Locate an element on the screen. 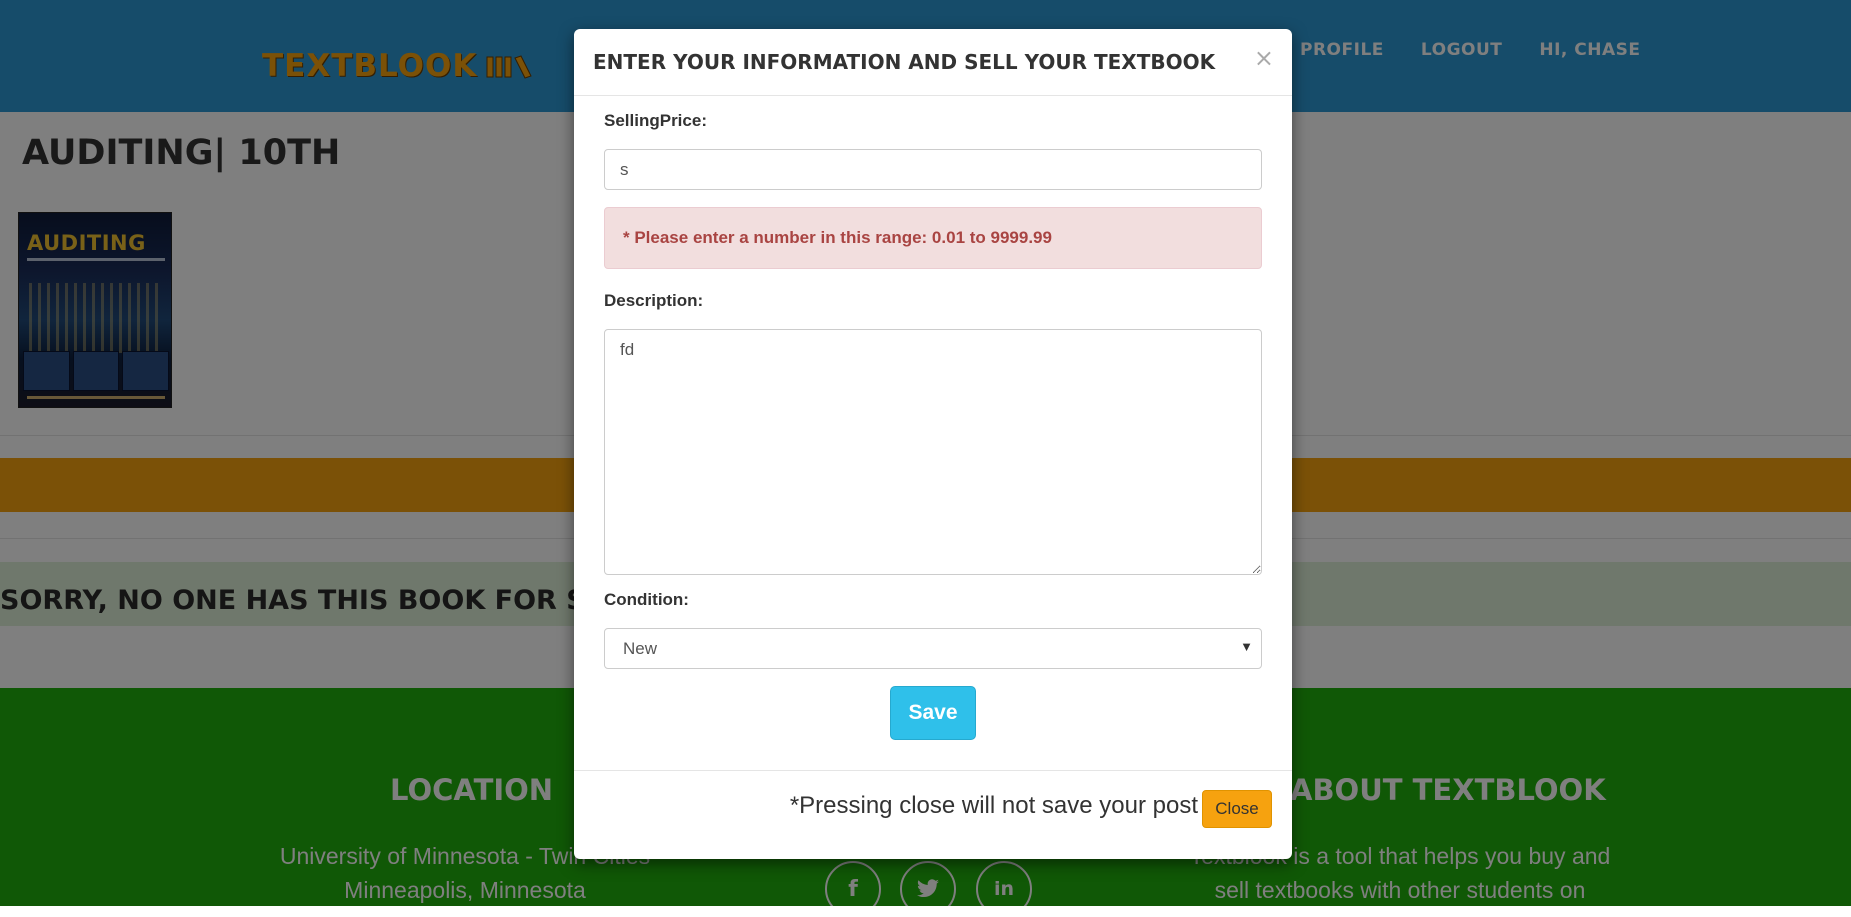  close-icon: × is located at coordinates (1264, 58).